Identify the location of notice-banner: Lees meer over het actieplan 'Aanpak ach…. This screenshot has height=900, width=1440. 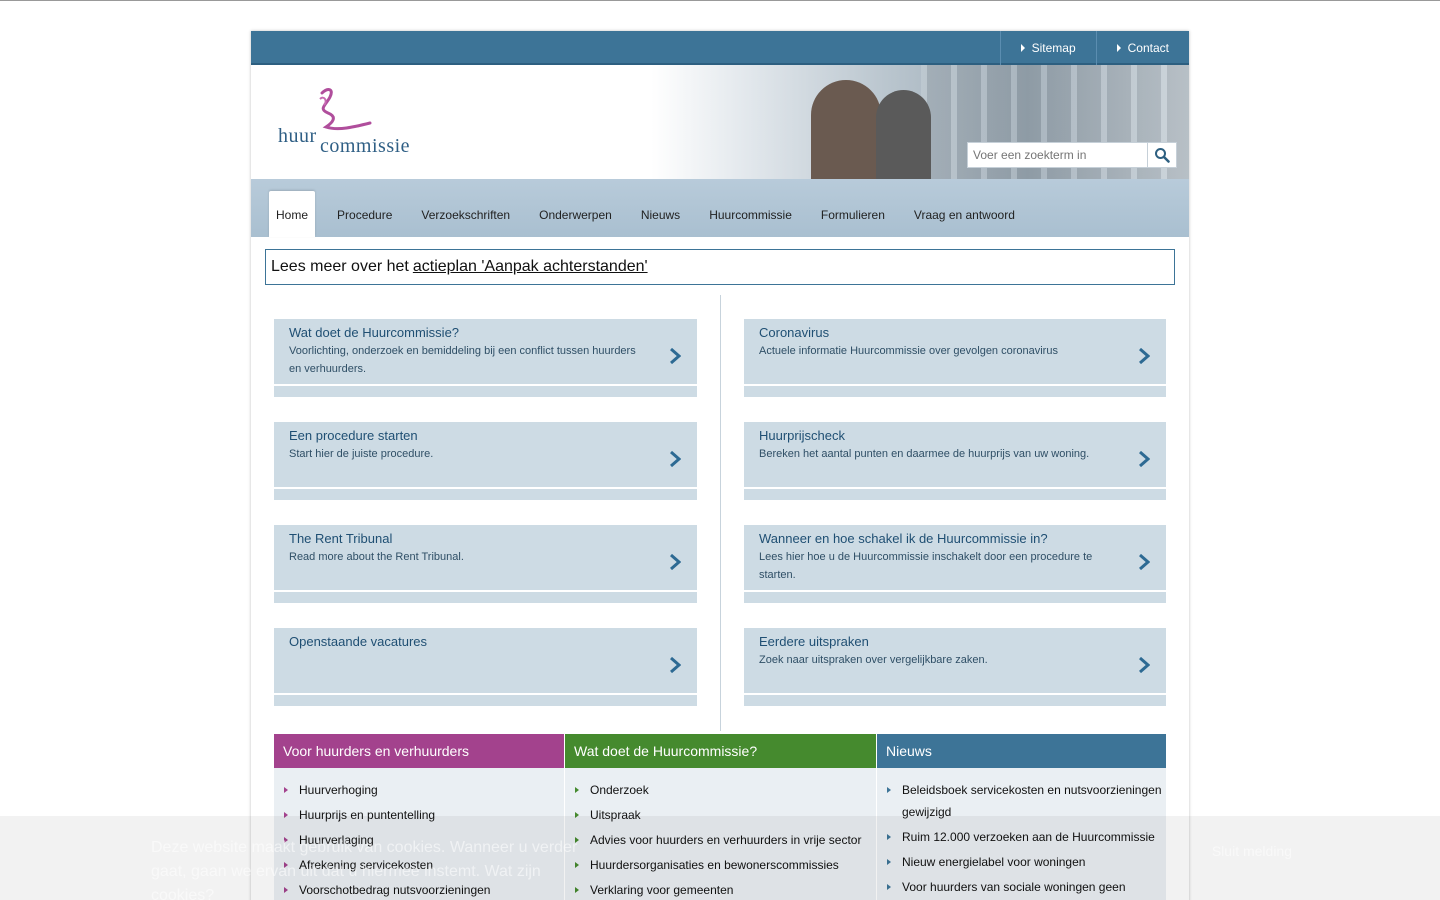
(720, 267).